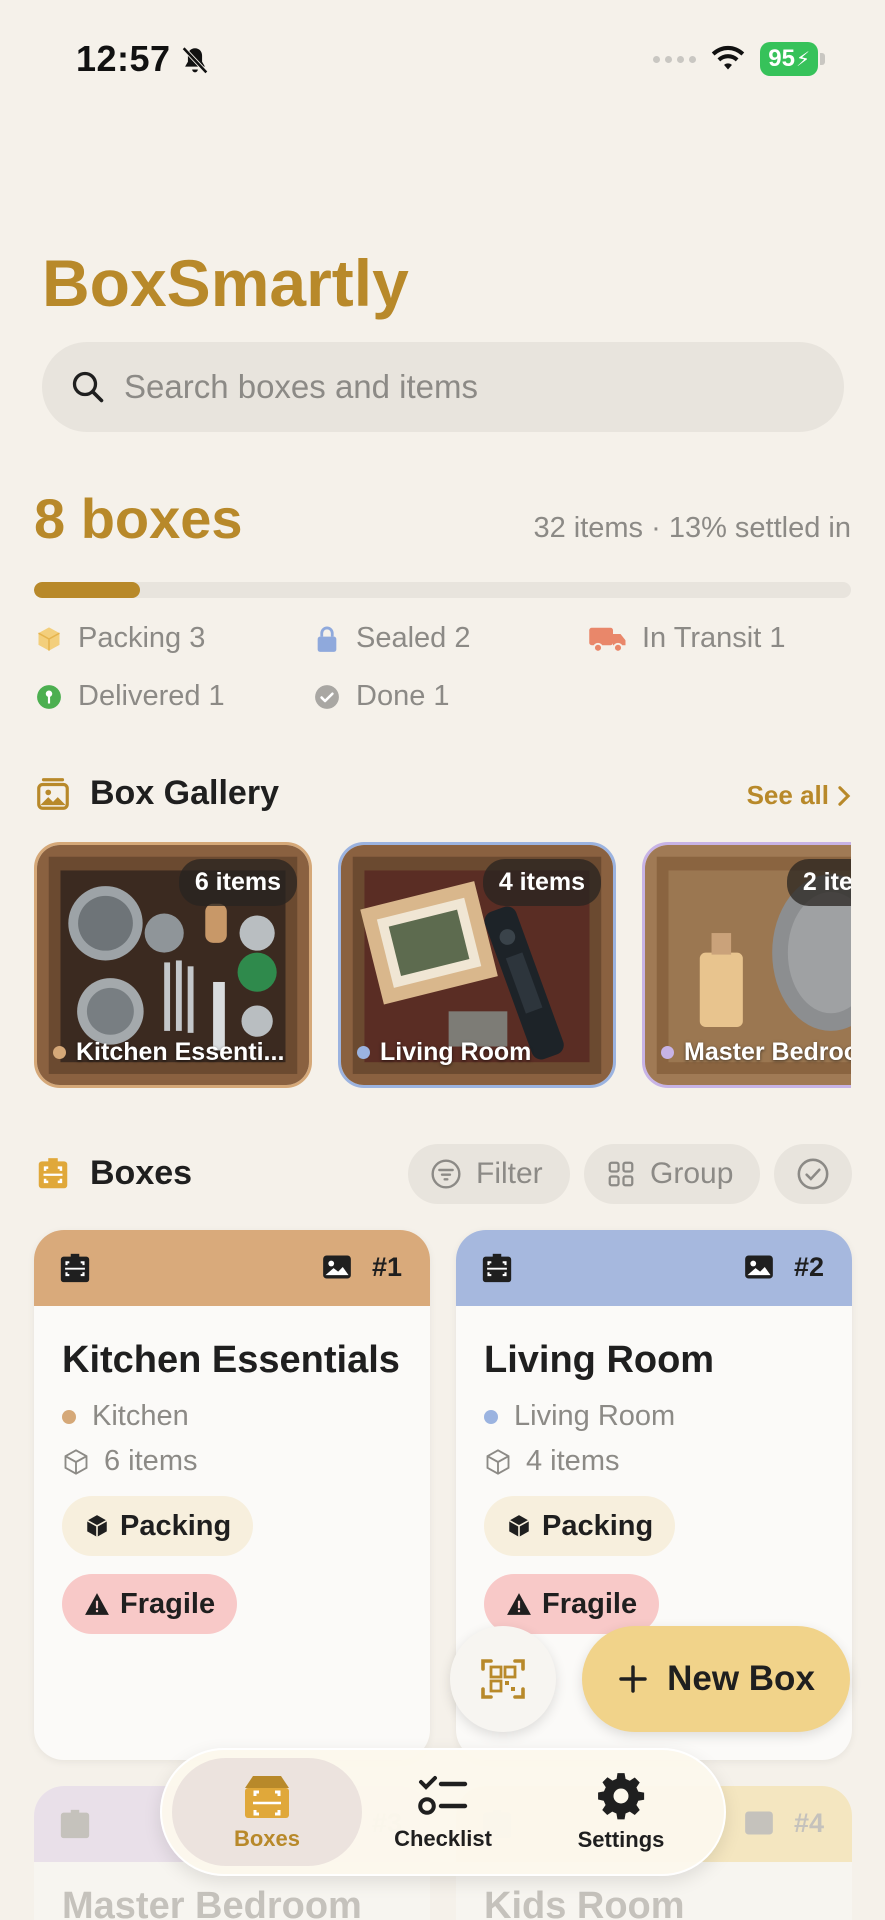  What do you see at coordinates (728, 57) in the screenshot?
I see `wifi-icon` at bounding box center [728, 57].